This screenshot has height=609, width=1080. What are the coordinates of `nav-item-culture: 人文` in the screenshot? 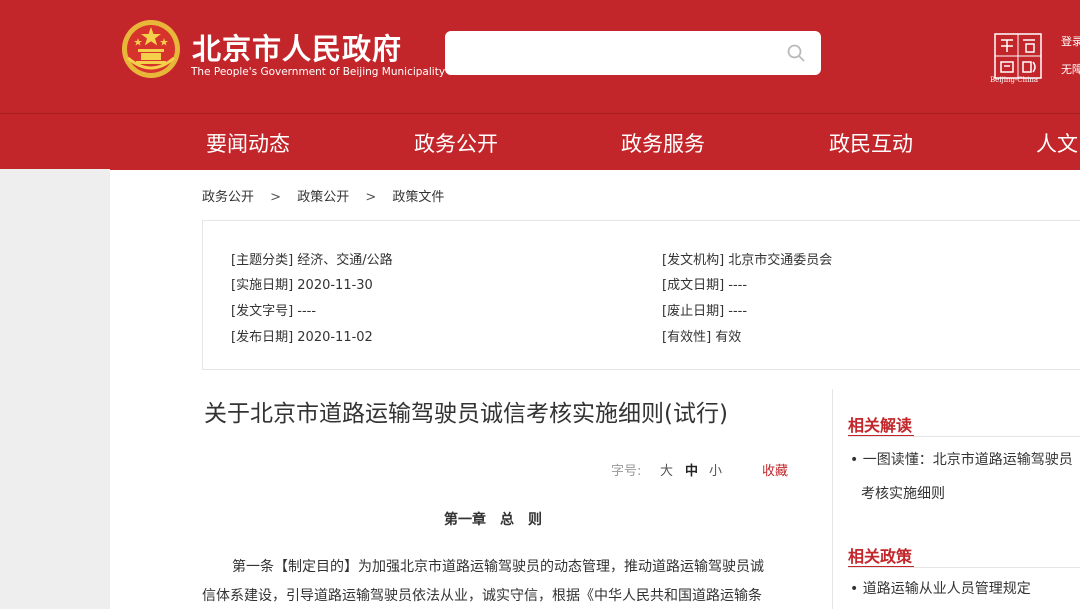 It's located at (1057, 143).